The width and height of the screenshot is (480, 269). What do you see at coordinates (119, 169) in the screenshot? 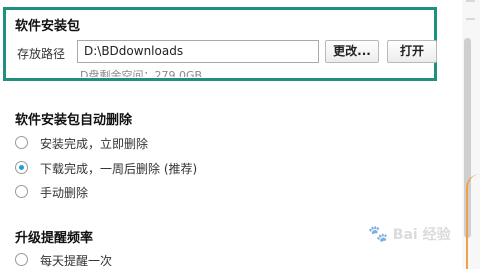
I see `radio-label: 下载完成，一周后删除 (推荐)` at bounding box center [119, 169].